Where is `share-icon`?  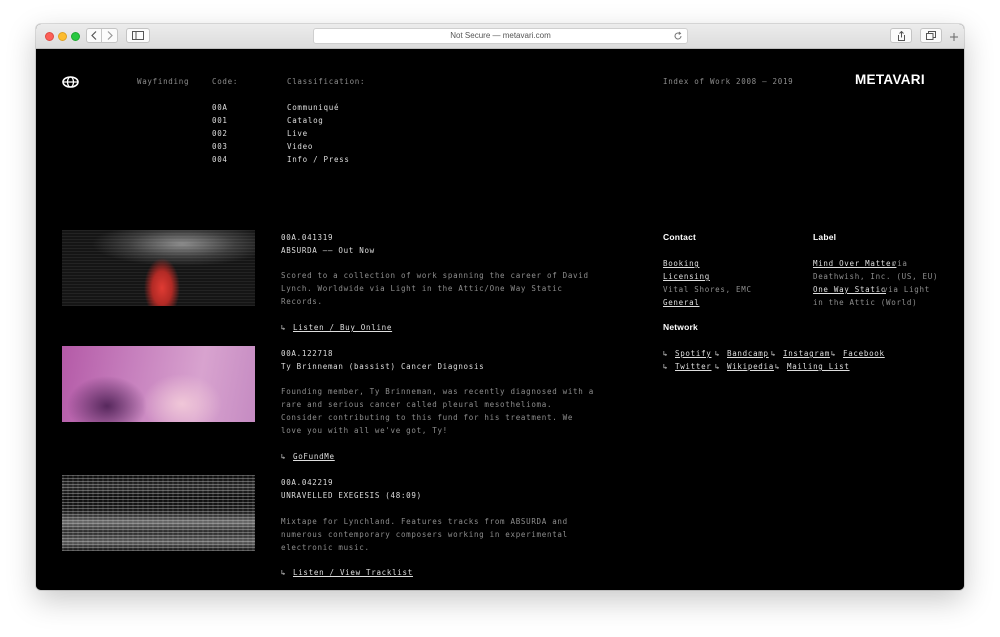
share-icon is located at coordinates (901, 35).